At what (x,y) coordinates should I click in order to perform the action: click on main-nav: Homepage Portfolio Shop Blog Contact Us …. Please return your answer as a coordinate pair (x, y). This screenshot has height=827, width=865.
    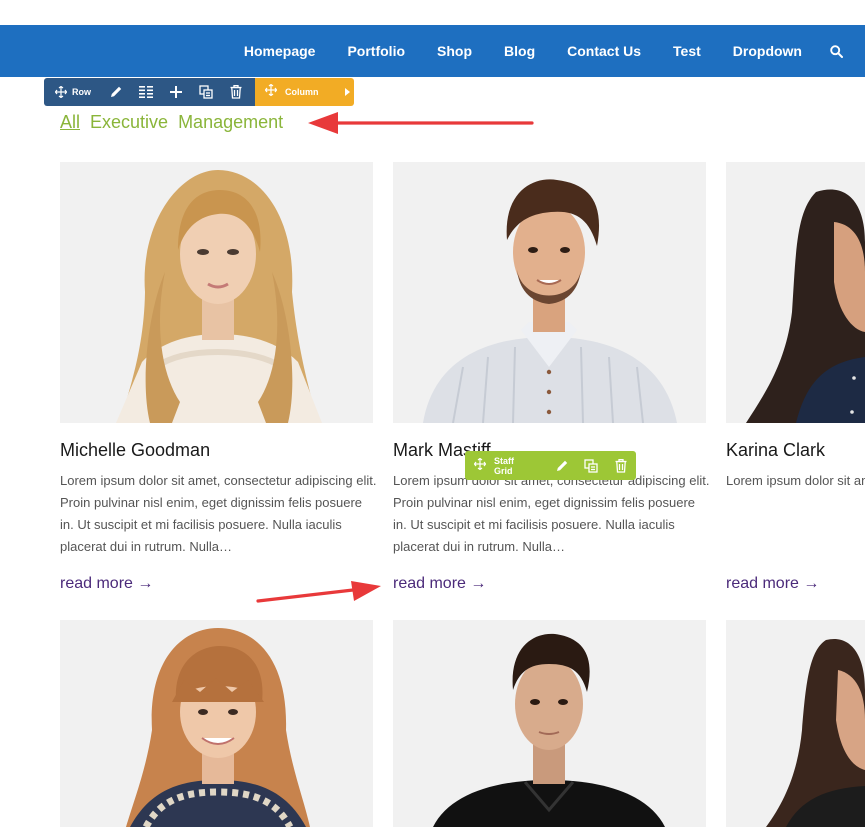
    Looking at the image, I should click on (432, 51).